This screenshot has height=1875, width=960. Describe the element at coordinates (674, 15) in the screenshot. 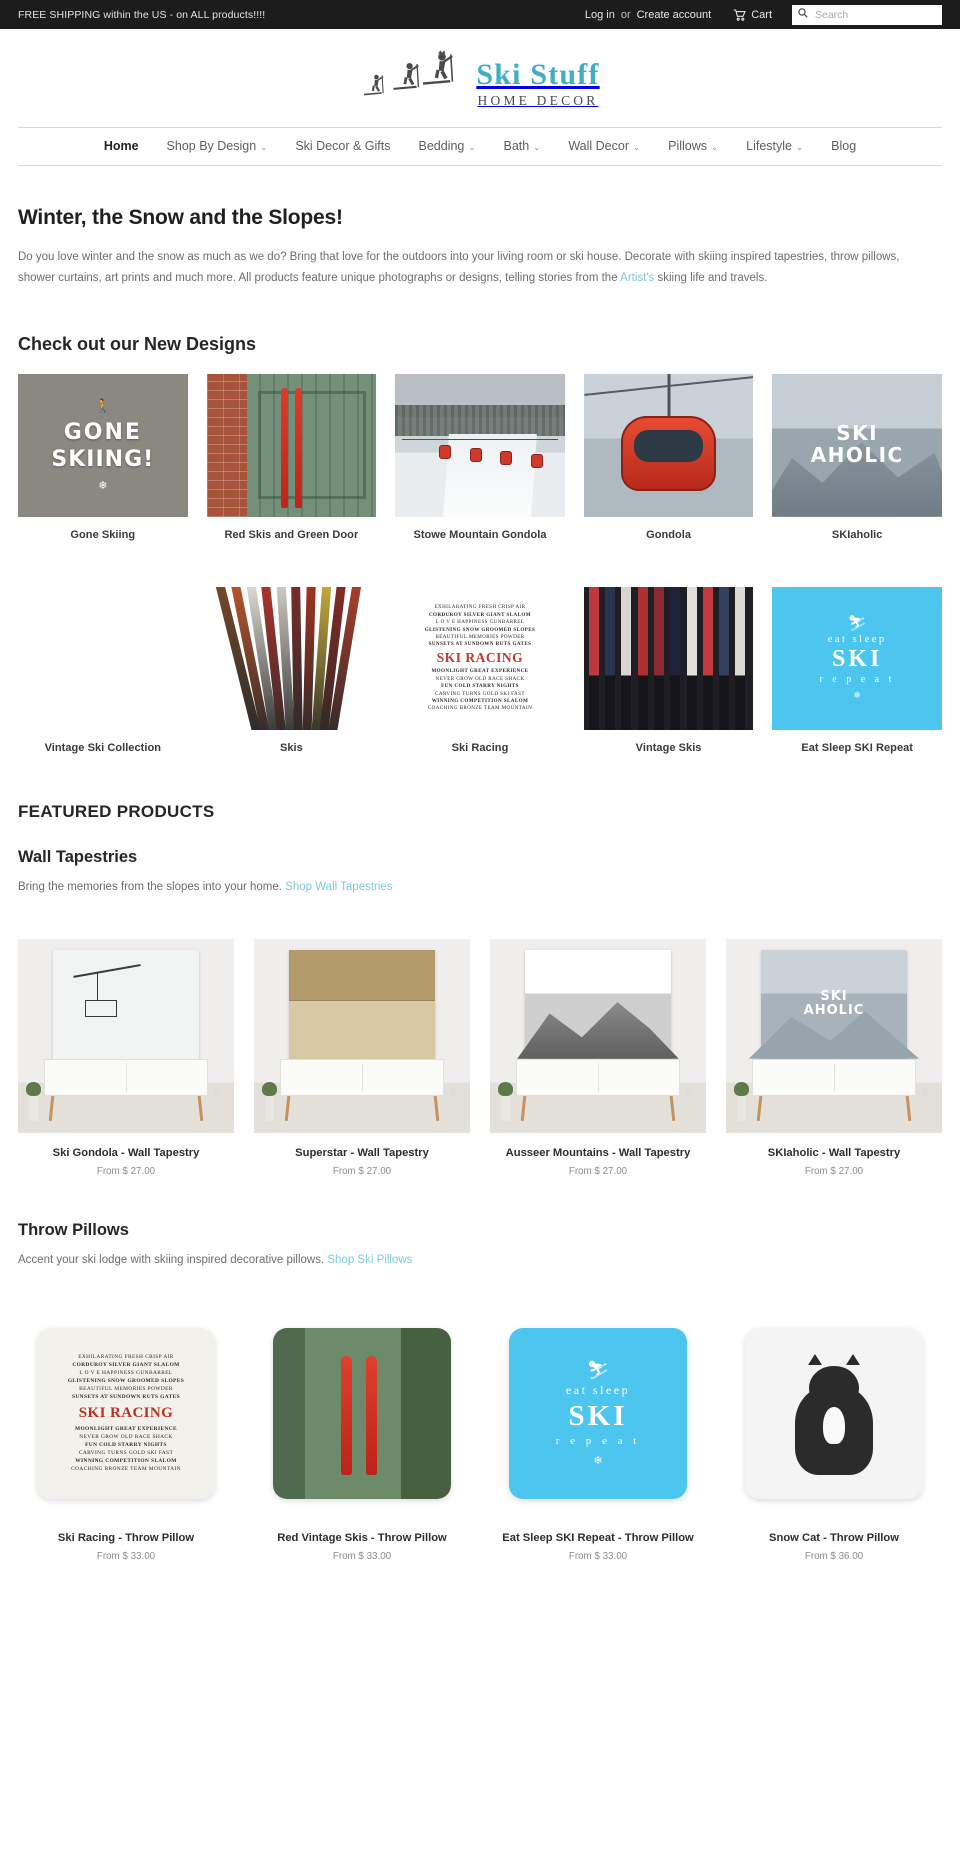

I see `create-account-link: Create account` at that location.